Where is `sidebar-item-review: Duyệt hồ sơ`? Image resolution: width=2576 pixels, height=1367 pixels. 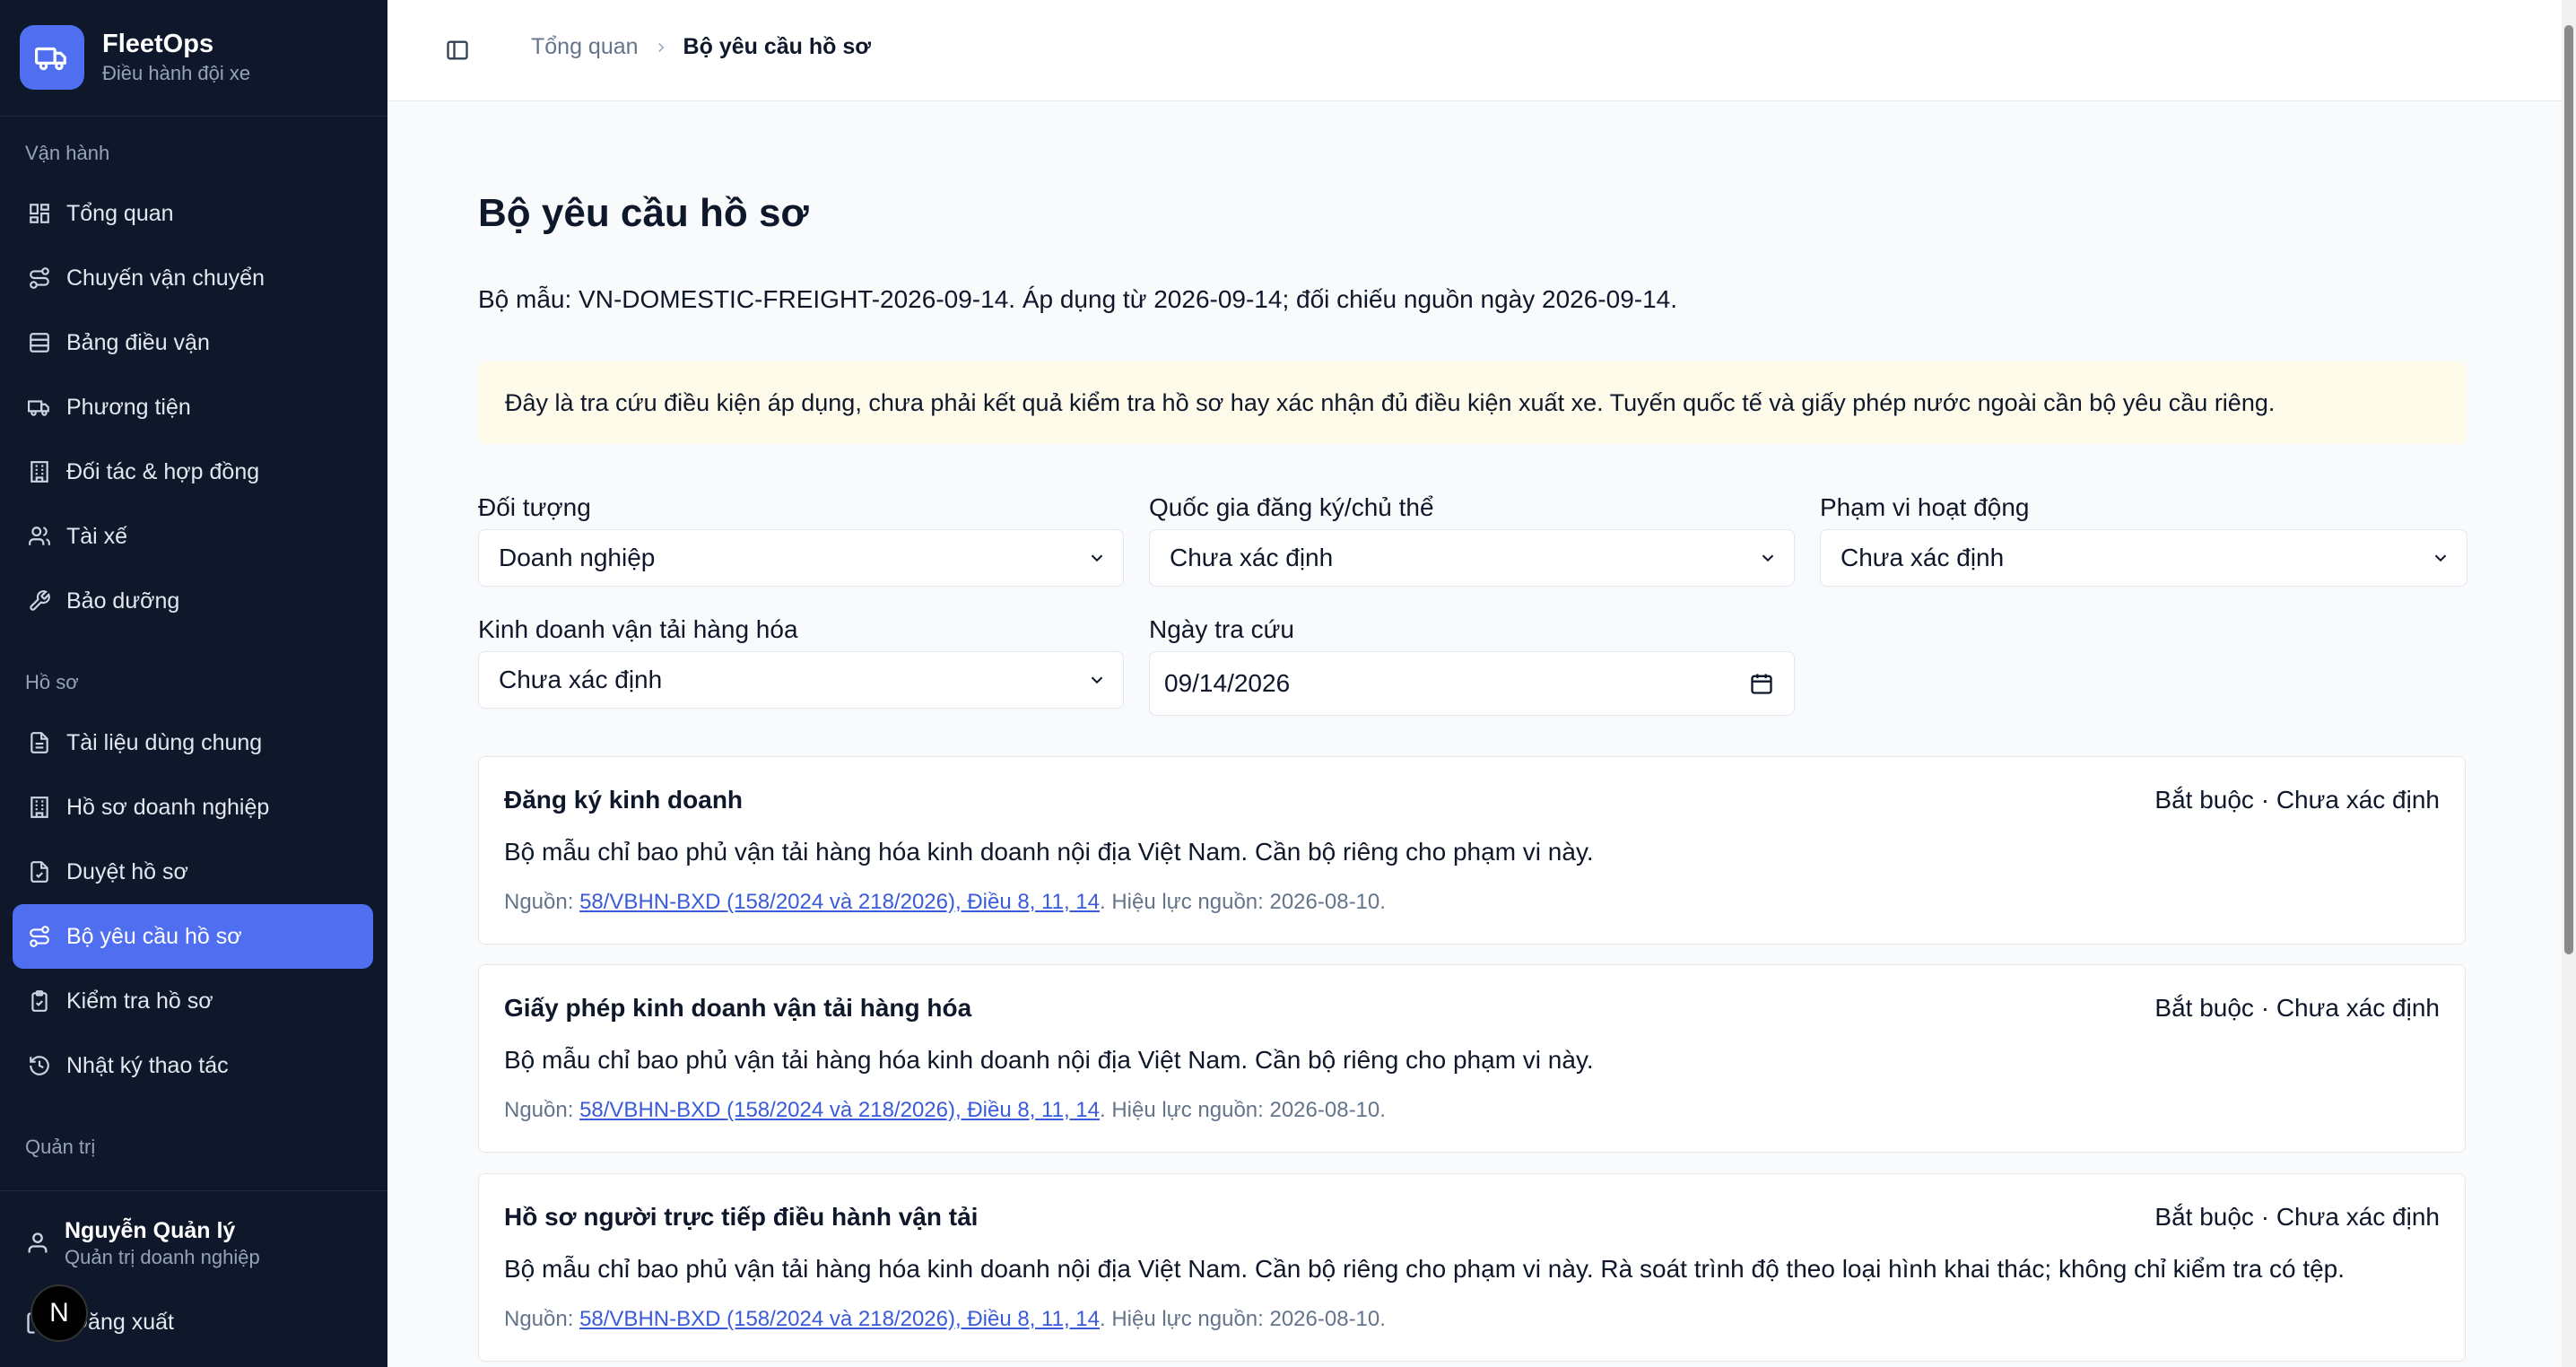 sidebar-item-review: Duyệt hồ sơ is located at coordinates (193, 872).